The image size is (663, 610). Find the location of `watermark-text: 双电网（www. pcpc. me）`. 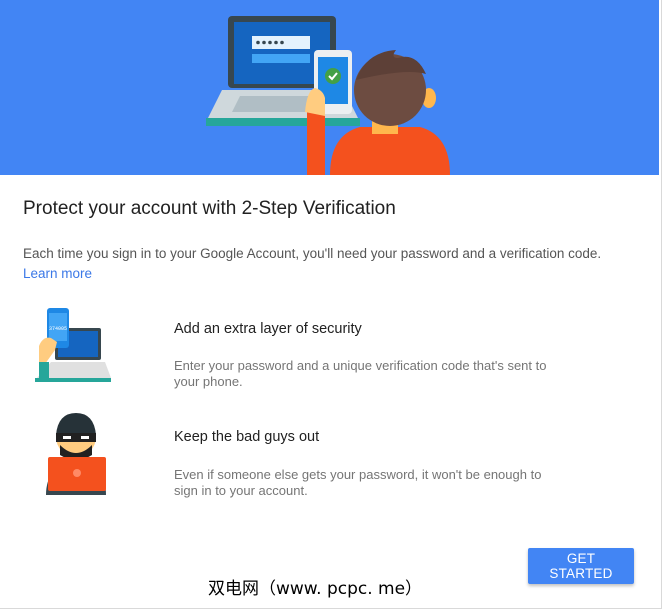

watermark-text: 双电网（www. pcpc. me） is located at coordinates (315, 589).